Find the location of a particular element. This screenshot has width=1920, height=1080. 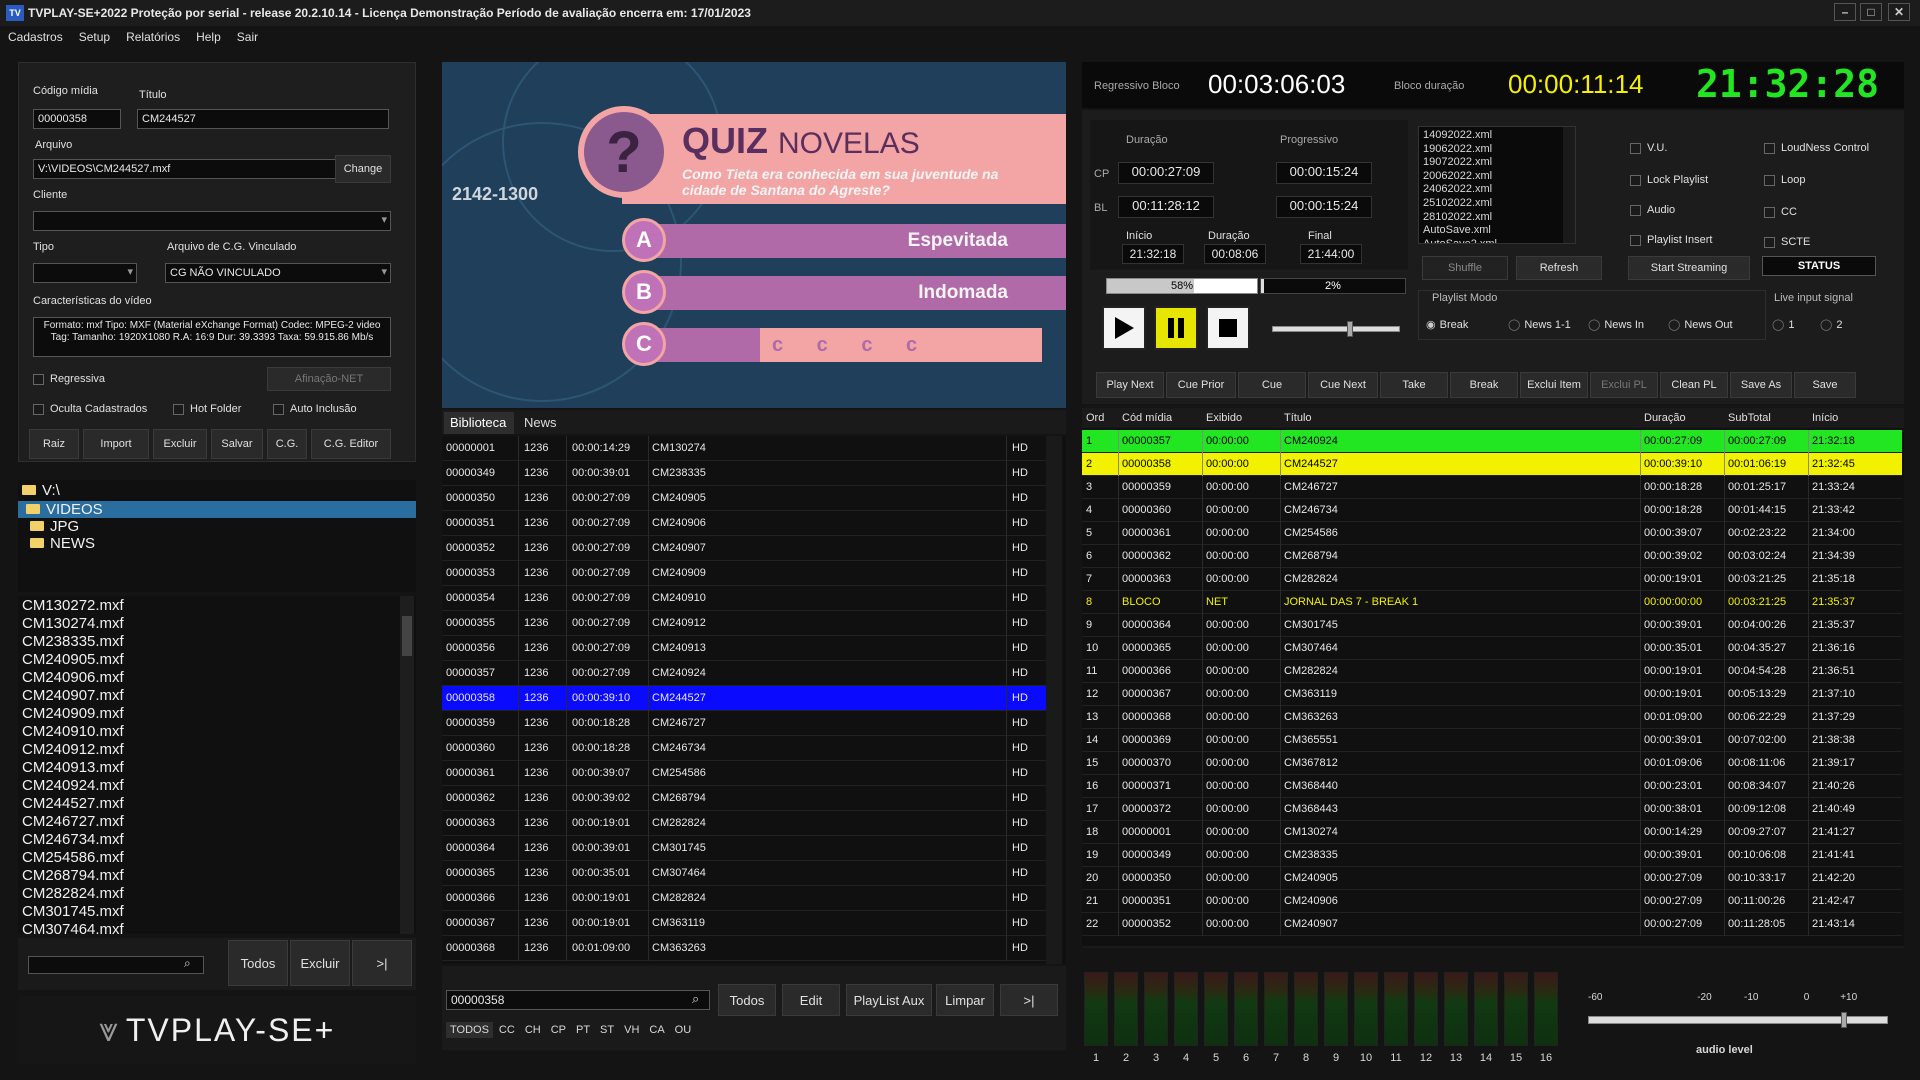

maximize-button: □ is located at coordinates (1871, 12).